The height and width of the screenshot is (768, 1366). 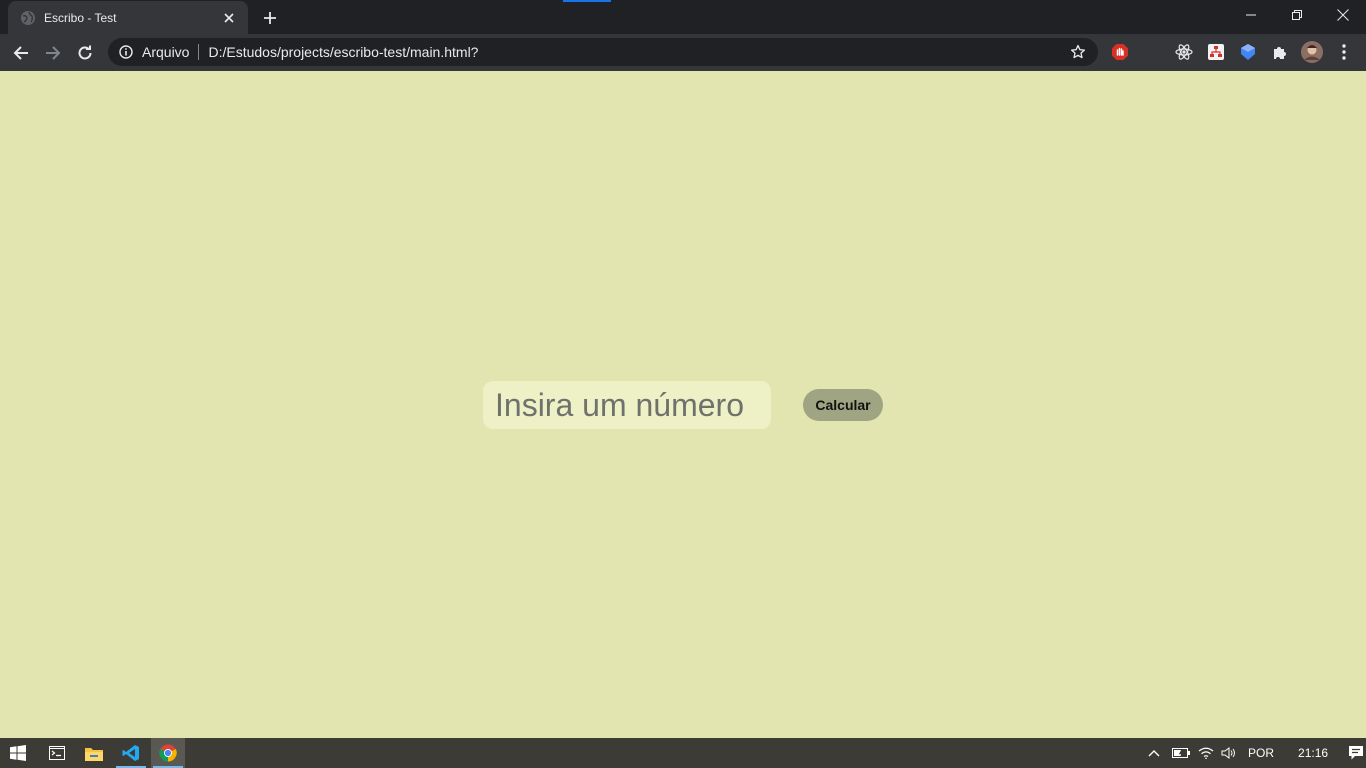 What do you see at coordinates (1280, 52) in the screenshot?
I see `puzzle-extensions-icon` at bounding box center [1280, 52].